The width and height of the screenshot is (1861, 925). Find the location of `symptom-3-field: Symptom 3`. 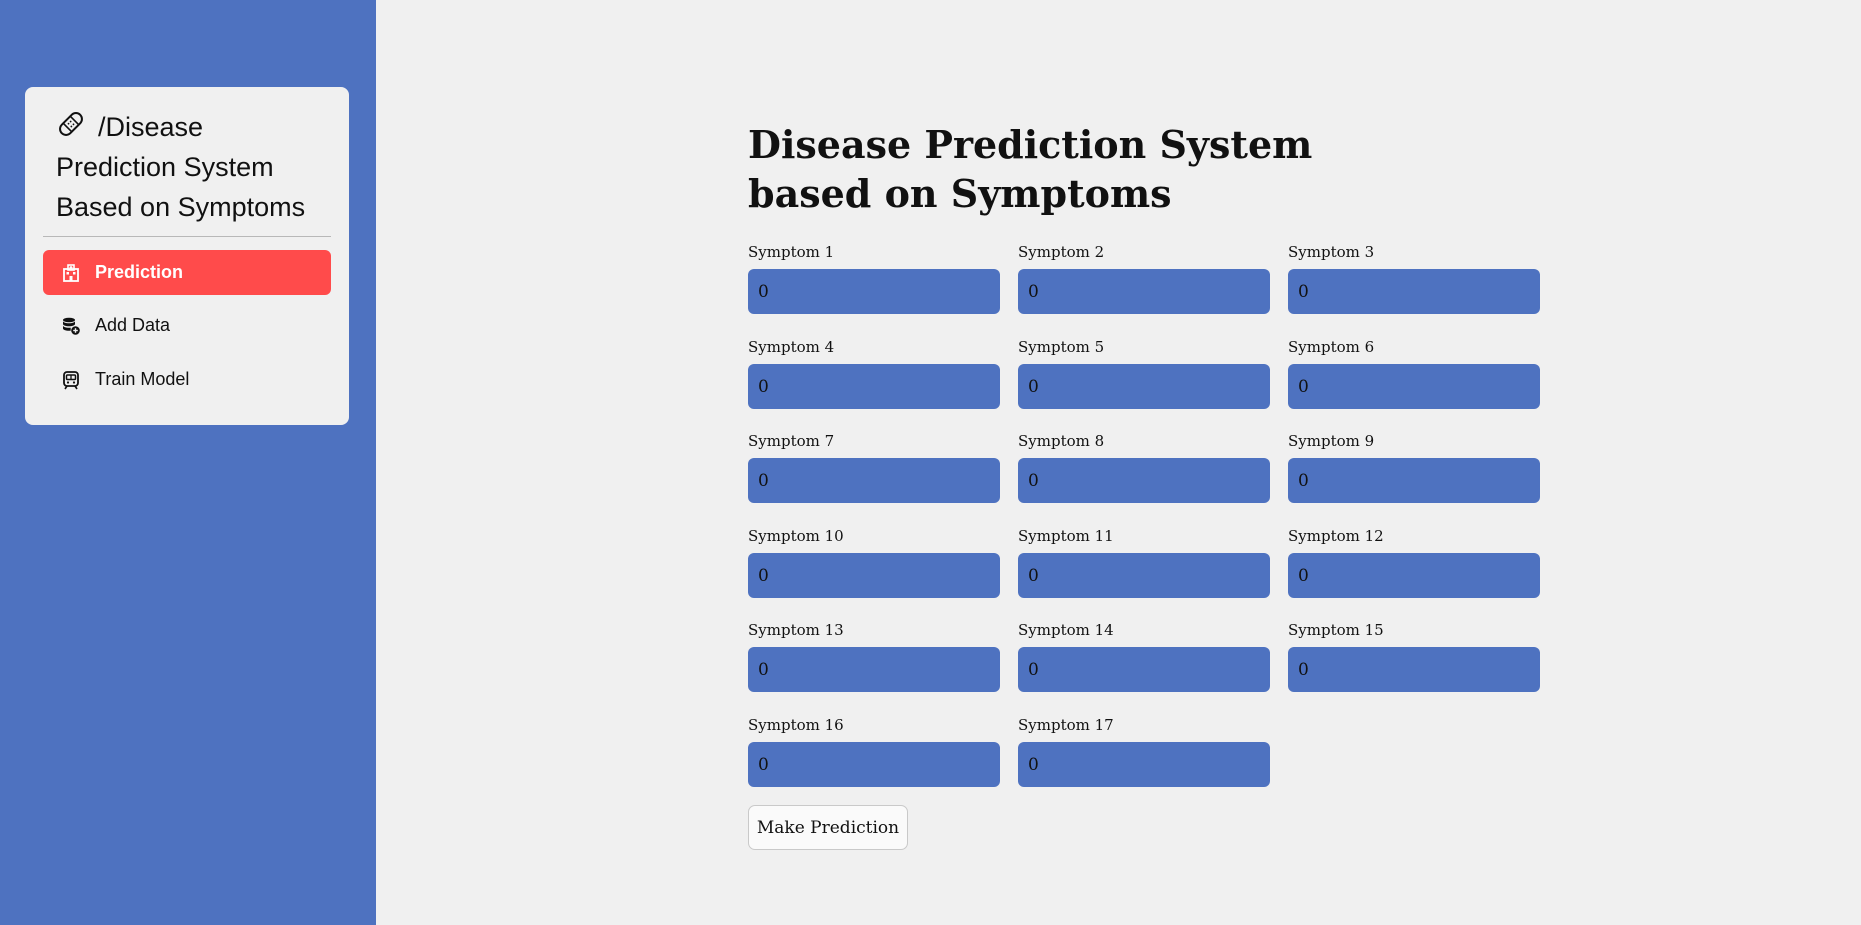

symptom-3-field: Symptom 3 is located at coordinates (1414, 278).